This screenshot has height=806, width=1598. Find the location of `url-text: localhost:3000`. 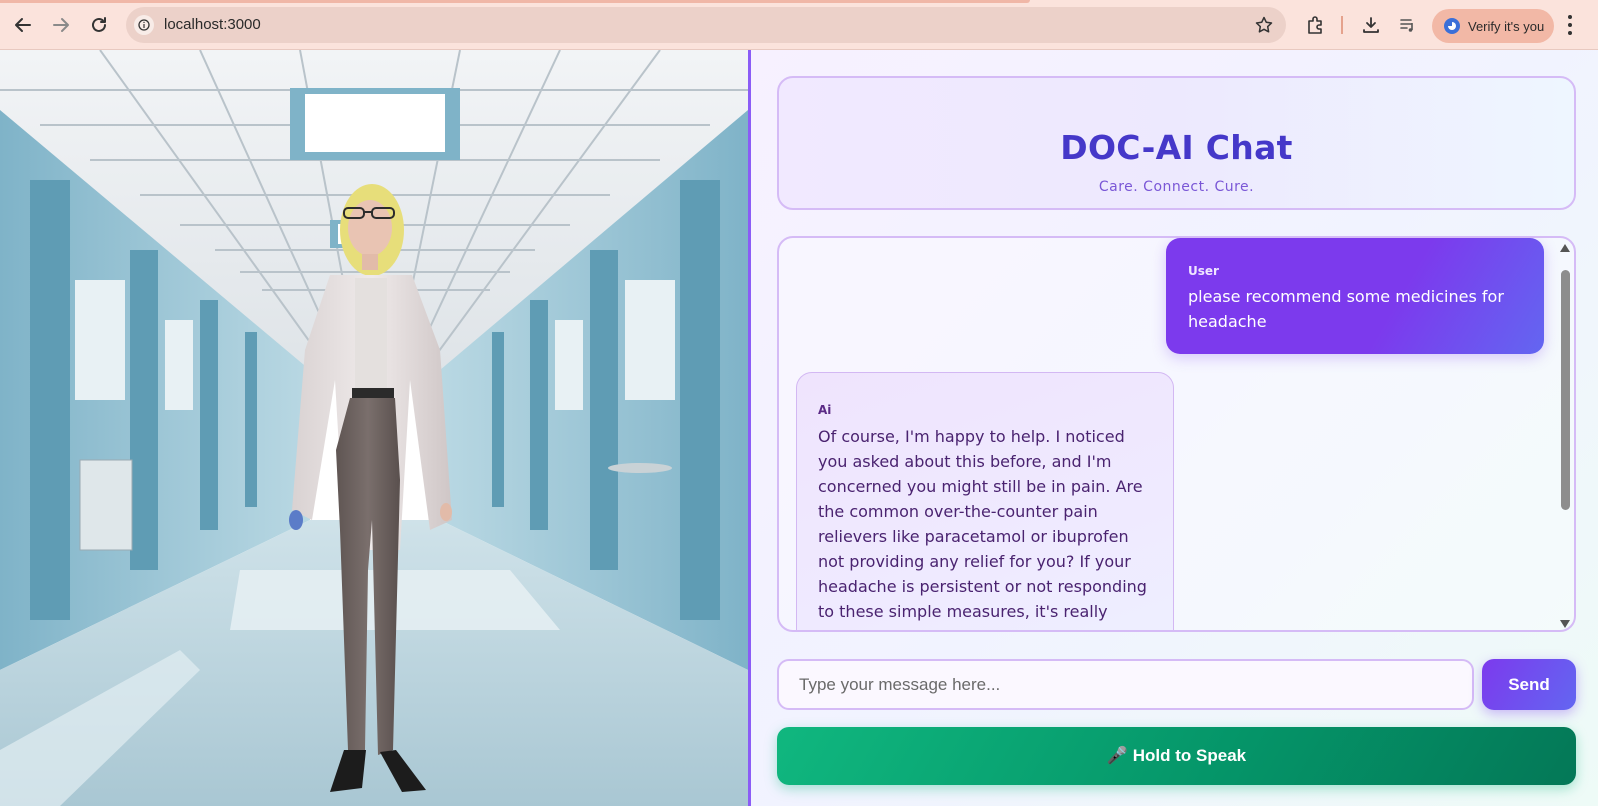

url-text: localhost:3000 is located at coordinates (212, 24).